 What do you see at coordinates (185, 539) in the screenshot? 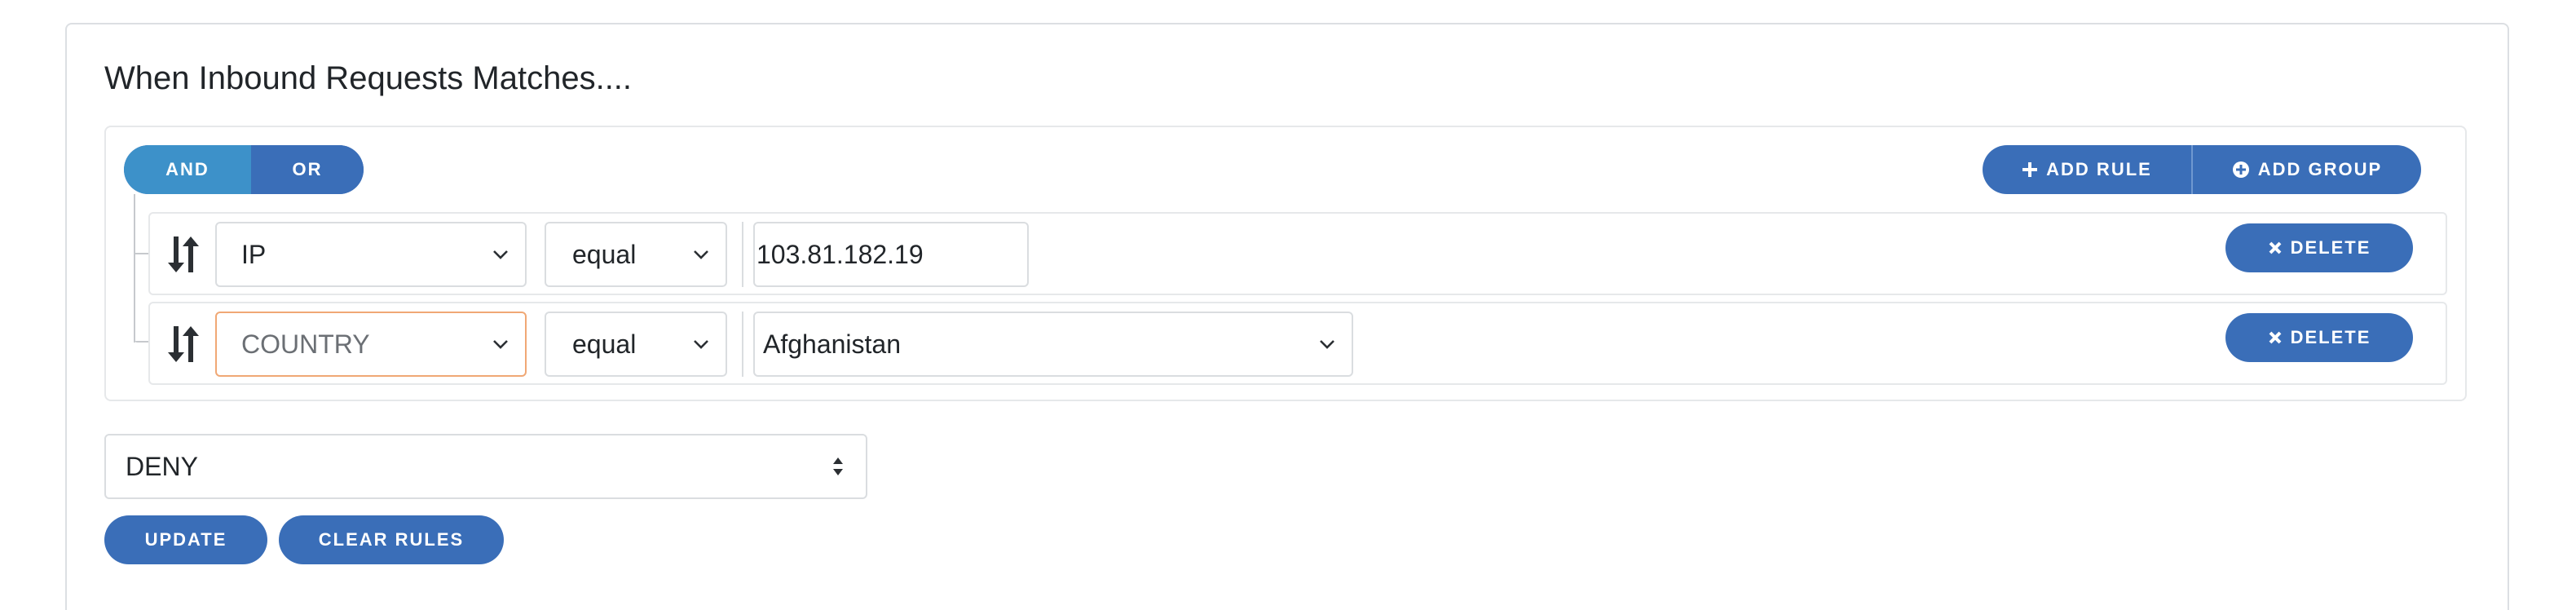
I see `update-button: UPDATE` at bounding box center [185, 539].